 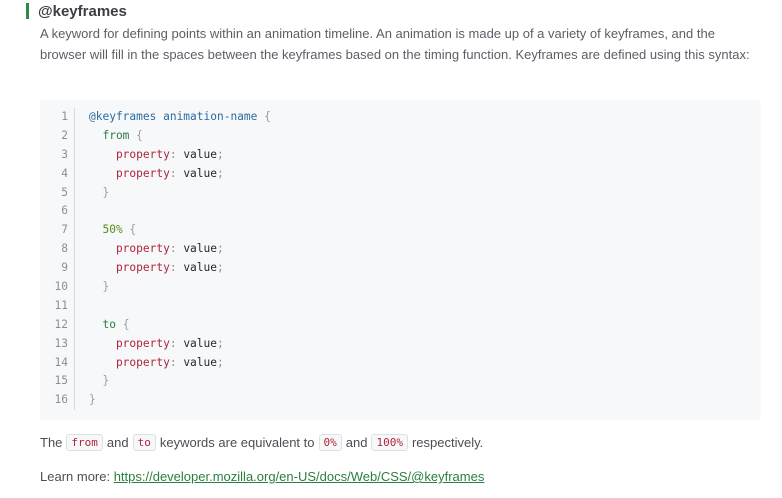 What do you see at coordinates (144, 442) in the screenshot?
I see `inline-code-to: to` at bounding box center [144, 442].